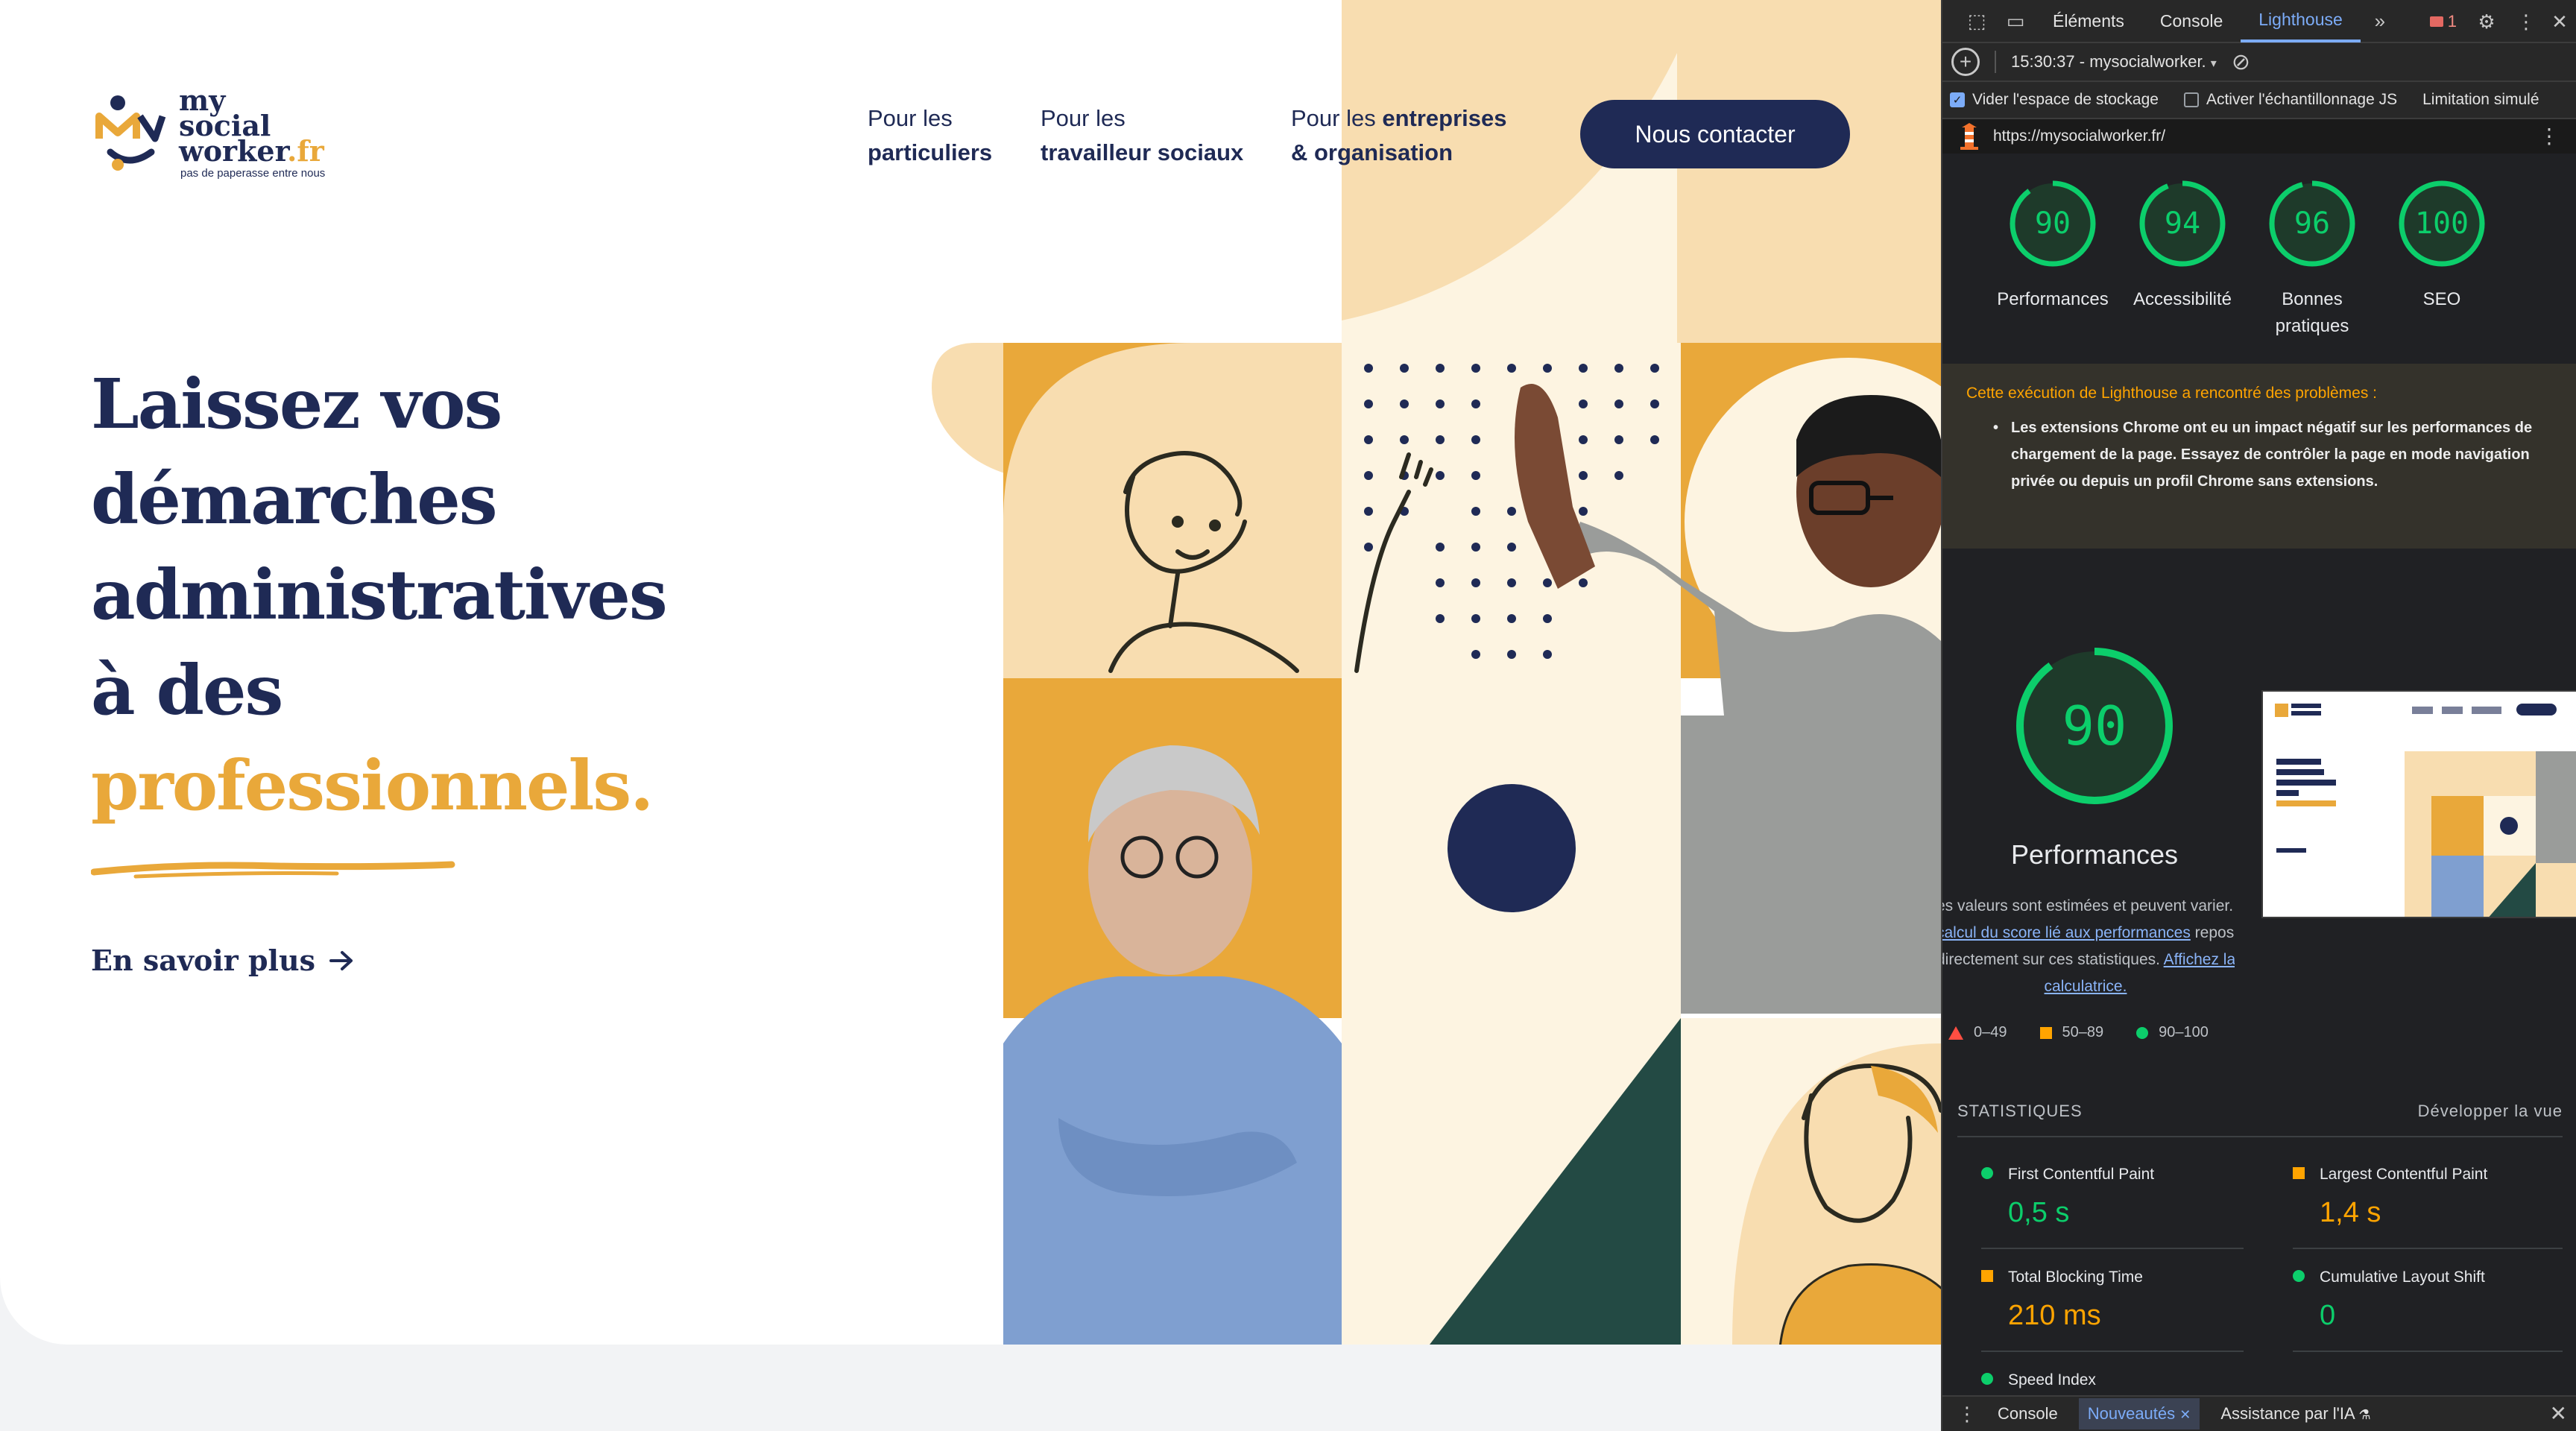 The width and height of the screenshot is (2576, 1431). Describe the element at coordinates (2016, 22) in the screenshot. I see `device-toolbar-icon: ▭` at that location.